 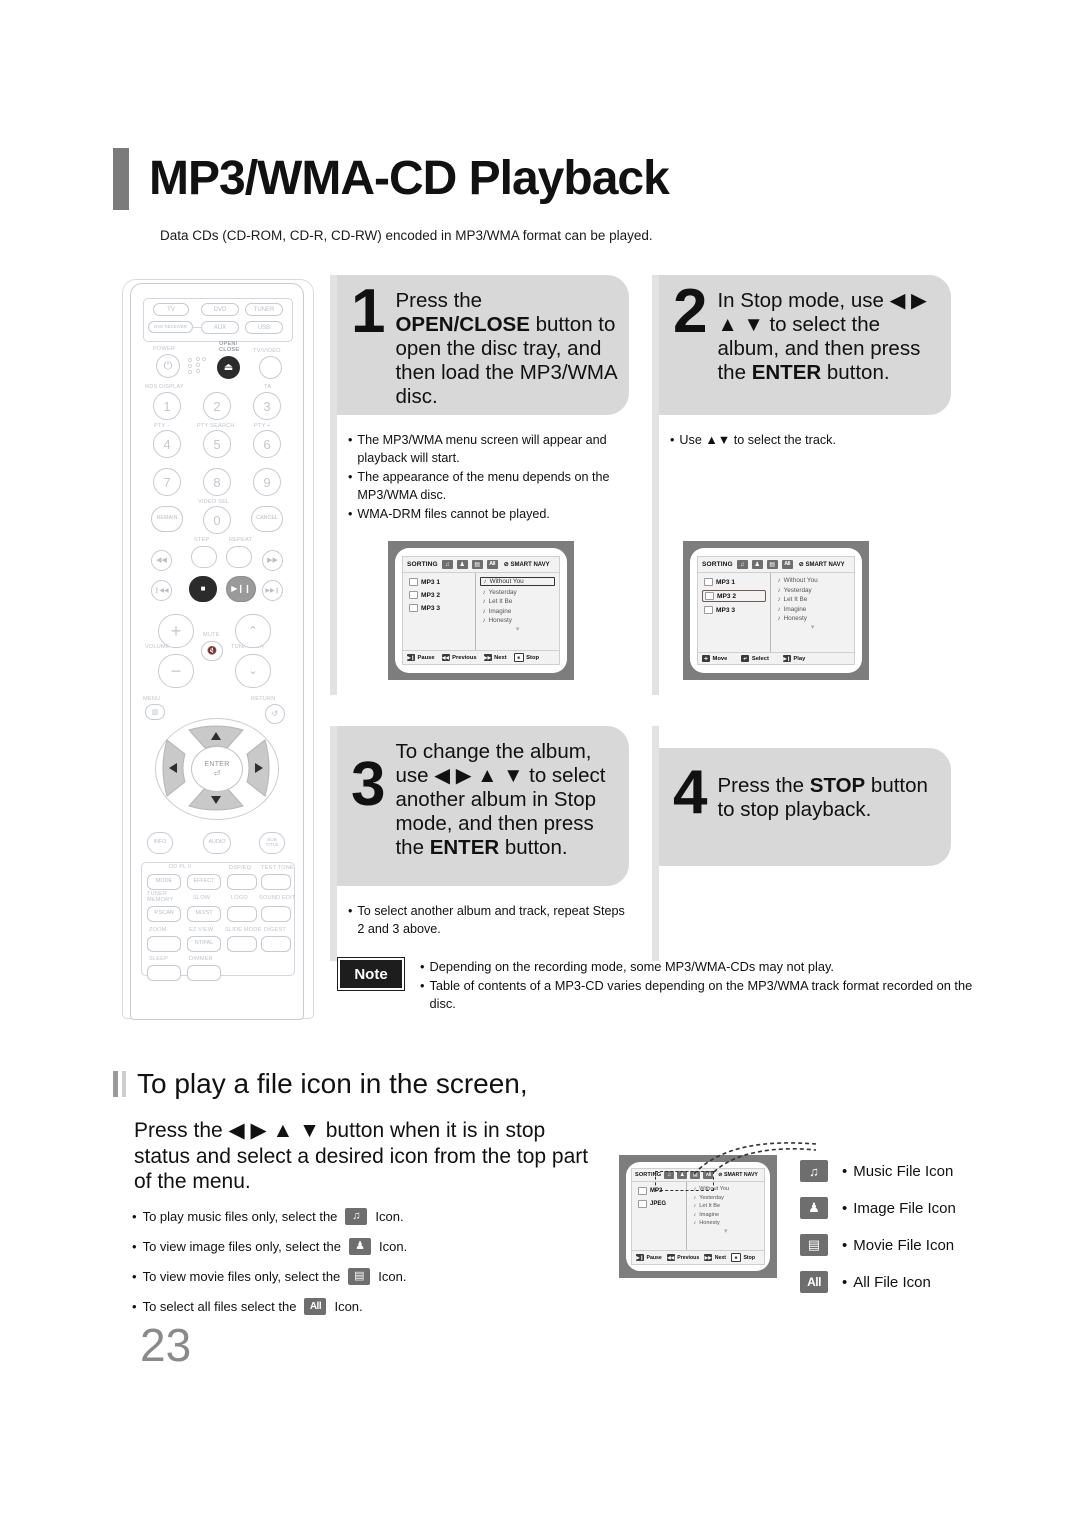 What do you see at coordinates (204, 944) in the screenshot?
I see `remote-button-nt-pal: NT/PAL` at bounding box center [204, 944].